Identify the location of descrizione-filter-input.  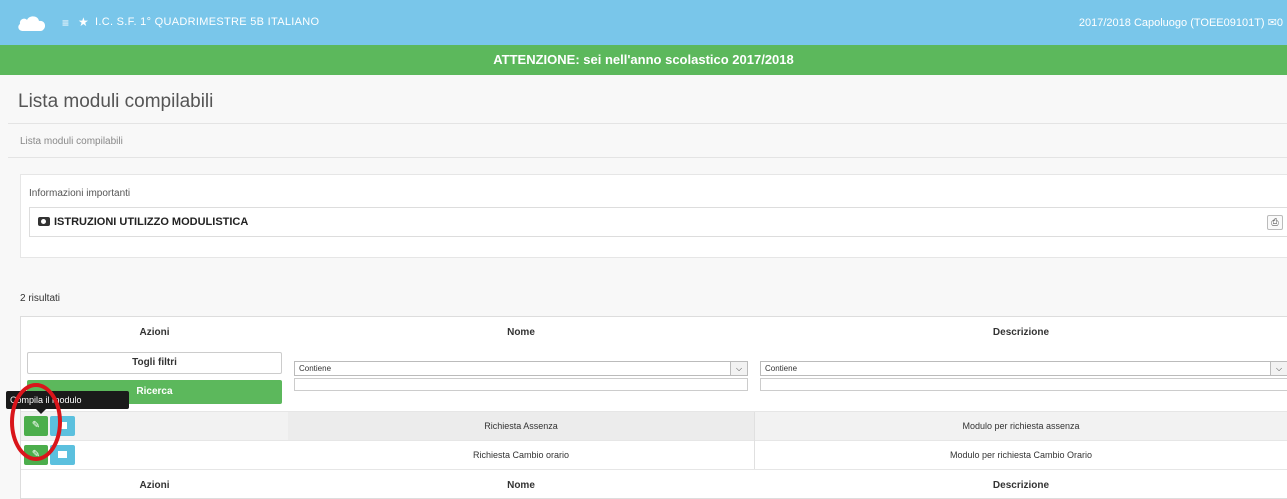
(1023, 384).